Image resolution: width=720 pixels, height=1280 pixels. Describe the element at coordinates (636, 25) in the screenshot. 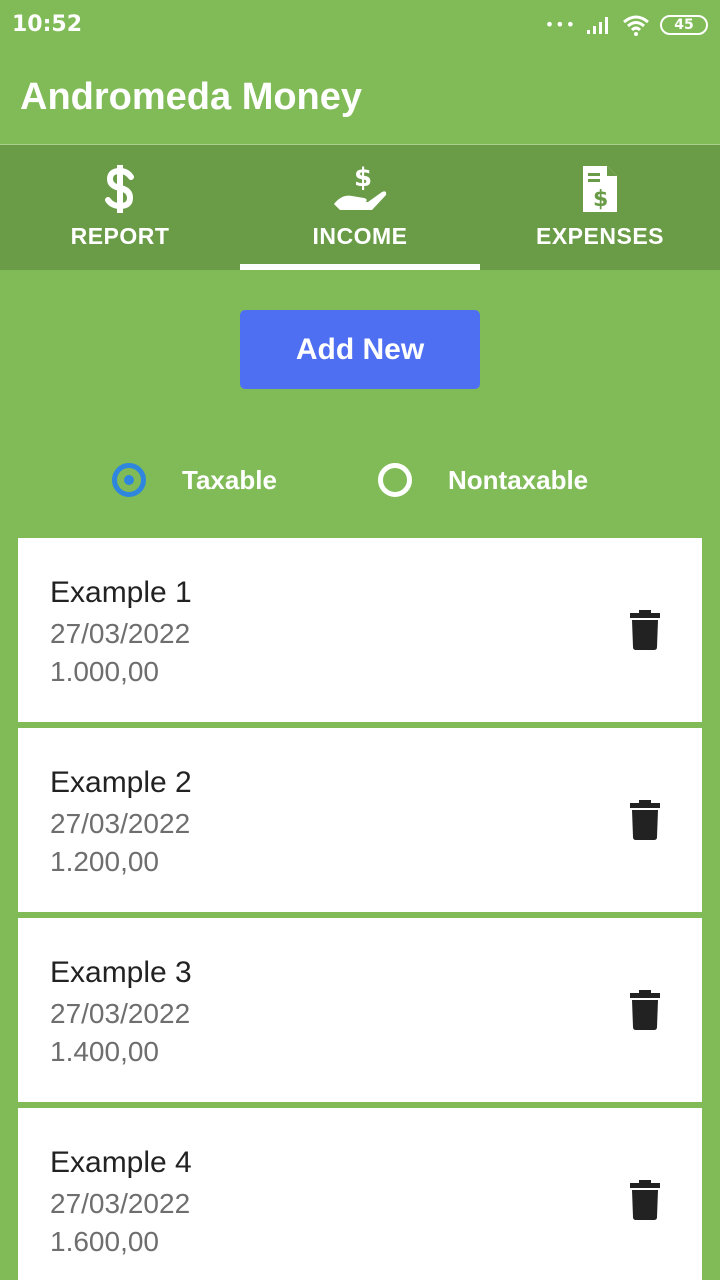

I see `wifi-icon` at that location.